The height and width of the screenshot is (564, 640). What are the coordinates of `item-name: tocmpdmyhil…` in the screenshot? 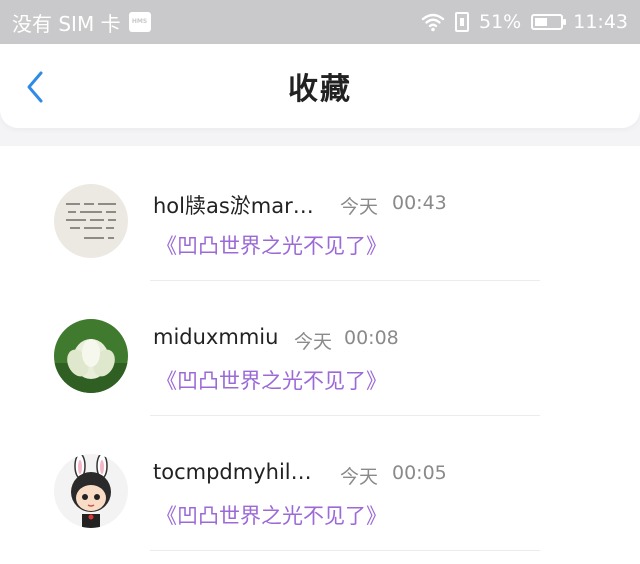 It's located at (232, 472).